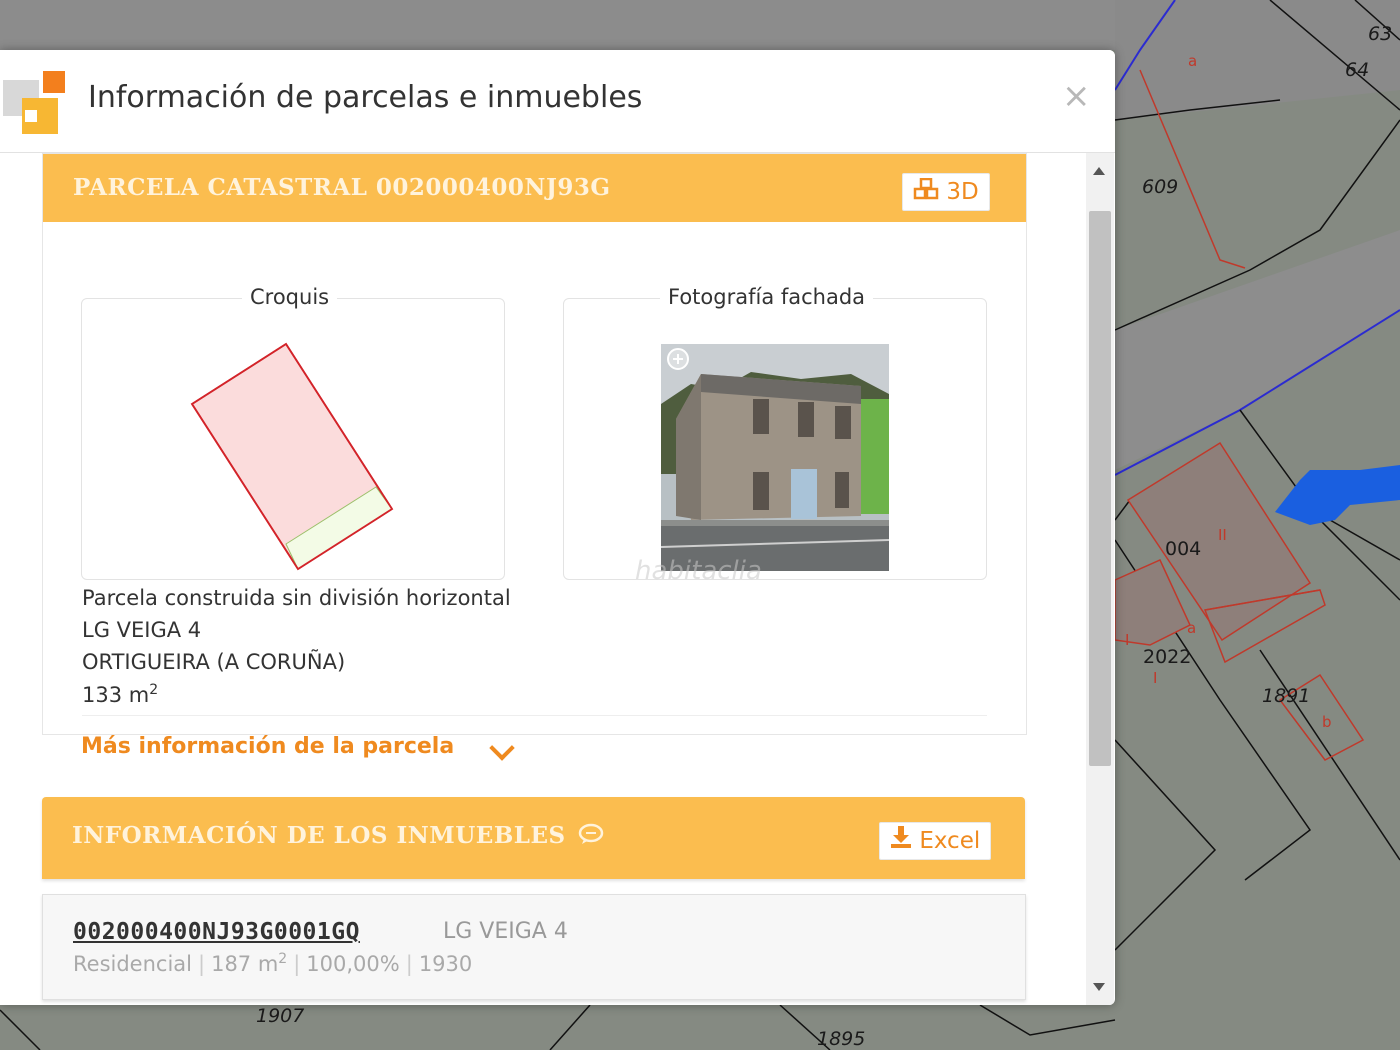 The width and height of the screenshot is (1400, 1050). What do you see at coordinates (342, 187) in the screenshot?
I see `parcel-panel-title: PARCELA CATASTRAL 002000400NJ93G` at bounding box center [342, 187].